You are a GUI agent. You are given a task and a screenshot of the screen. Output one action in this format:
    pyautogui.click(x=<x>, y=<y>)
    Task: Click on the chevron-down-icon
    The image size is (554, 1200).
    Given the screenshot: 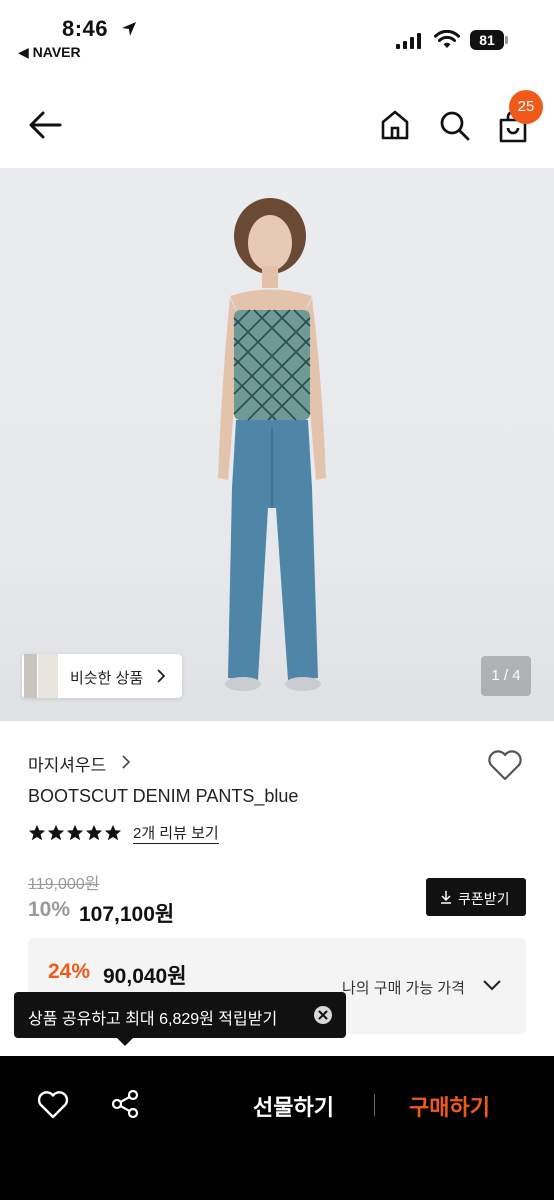 What is the action you would take?
    pyautogui.click(x=492, y=985)
    